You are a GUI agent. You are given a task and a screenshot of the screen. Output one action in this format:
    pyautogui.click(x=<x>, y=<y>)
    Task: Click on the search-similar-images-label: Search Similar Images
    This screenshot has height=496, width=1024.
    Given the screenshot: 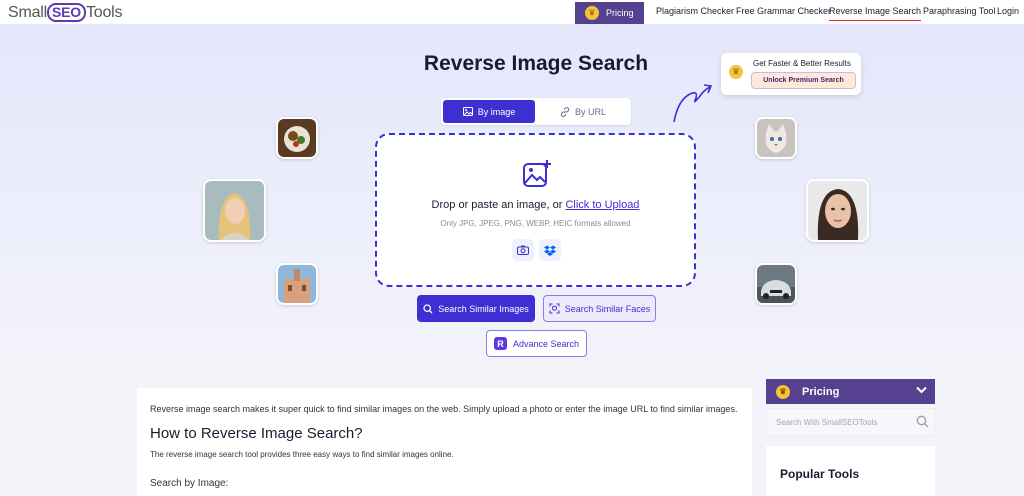 What is the action you would take?
    pyautogui.click(x=483, y=308)
    